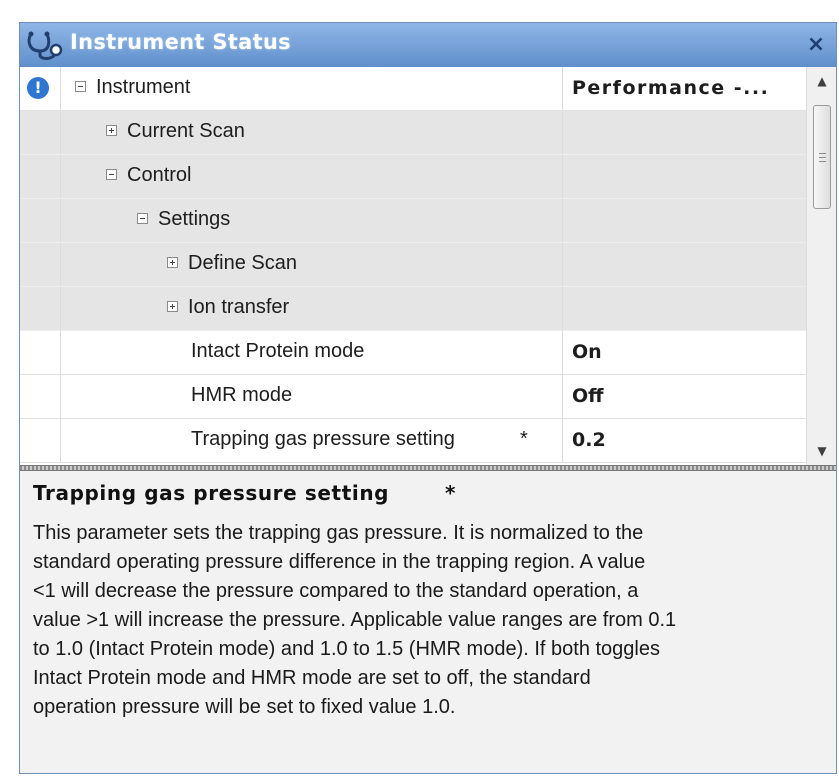 Image resolution: width=839 pixels, height=776 pixels. Describe the element at coordinates (242, 263) in the screenshot. I see `tree-item-label: Define Scan` at that location.